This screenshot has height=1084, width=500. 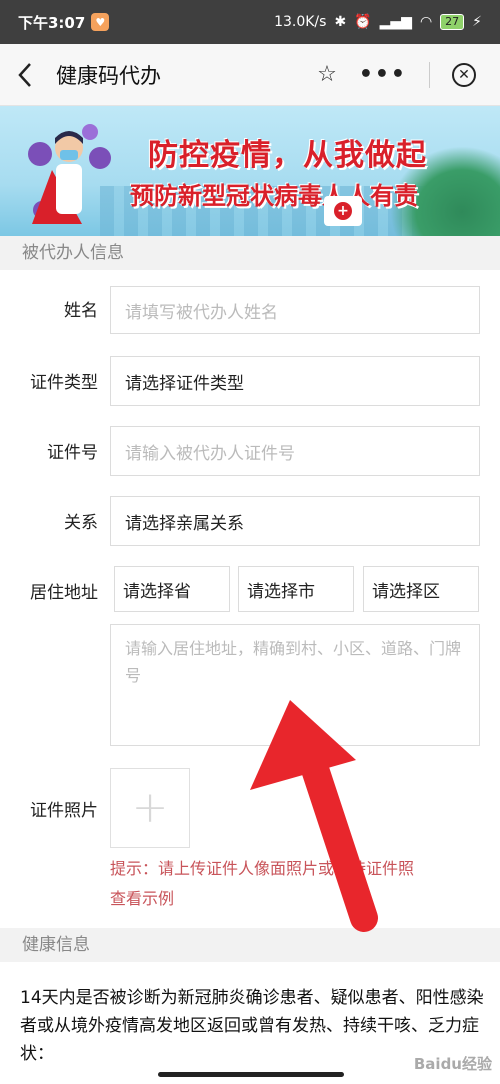 What do you see at coordinates (251, 1074) in the screenshot?
I see `home-indicator` at bounding box center [251, 1074].